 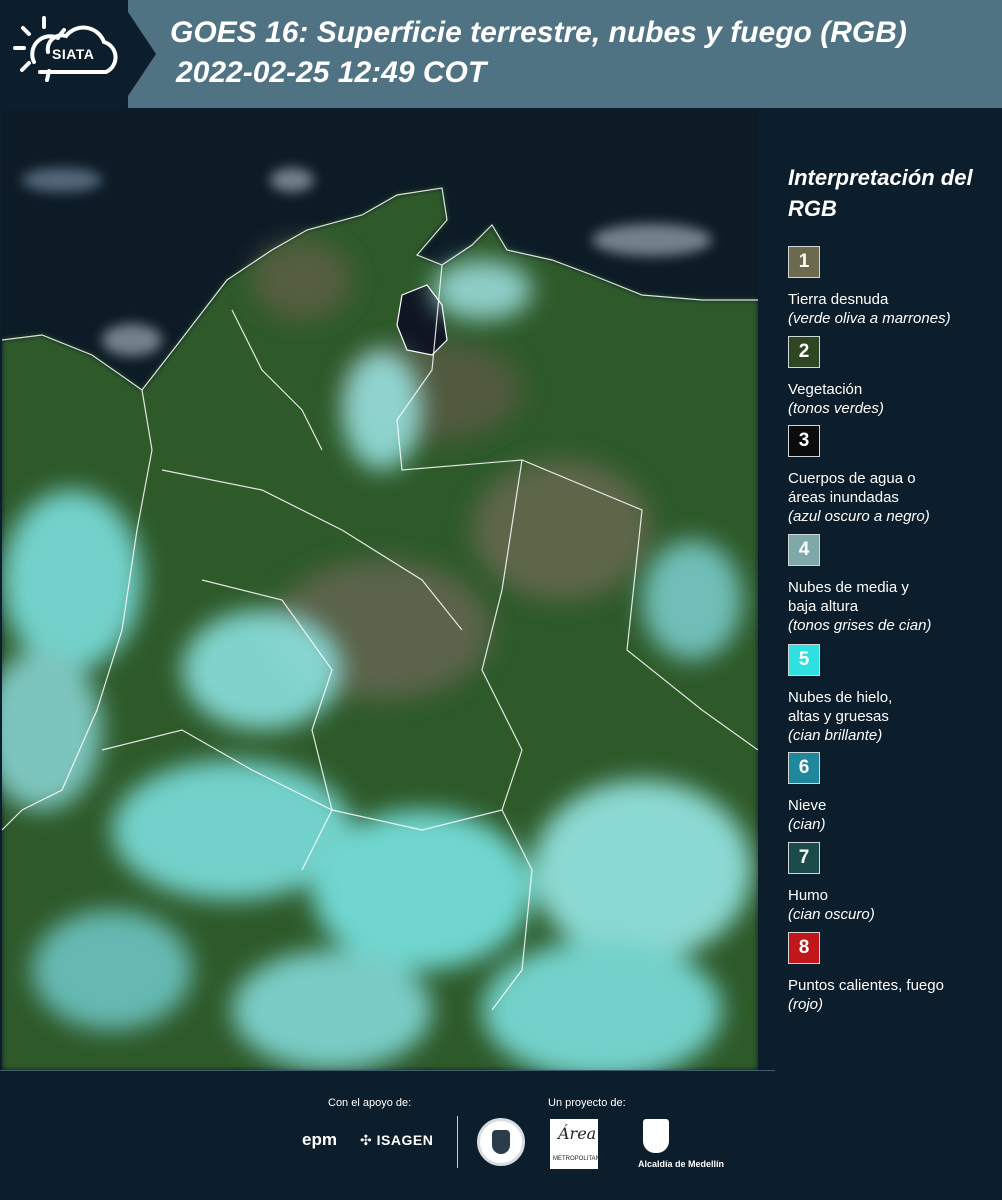 What do you see at coordinates (835, 735) in the screenshot?
I see `legend-sublabel: (cian brillante)` at bounding box center [835, 735].